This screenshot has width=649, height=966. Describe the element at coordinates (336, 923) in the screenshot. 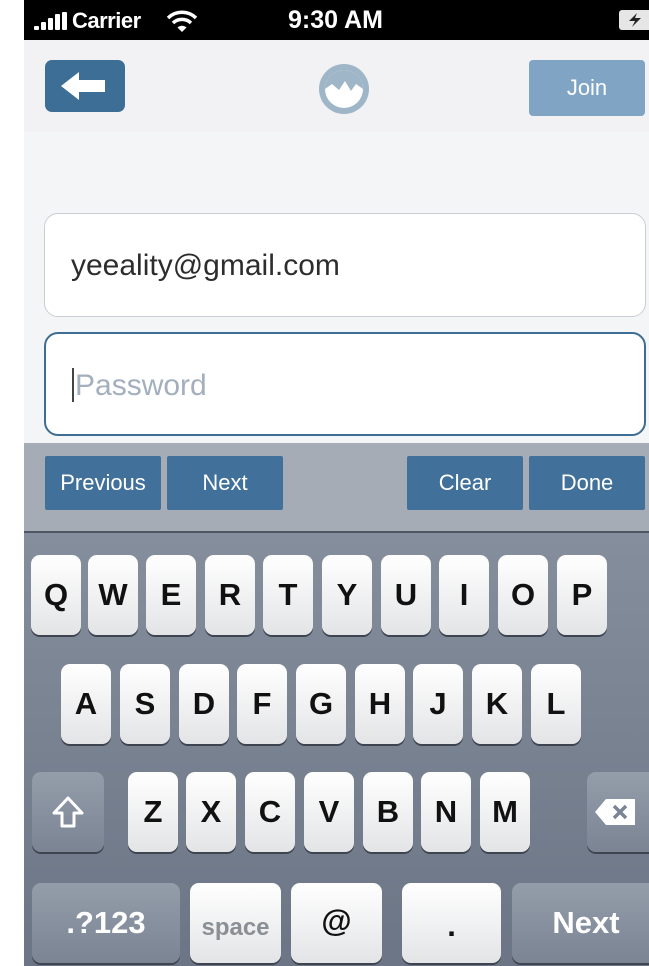

I see `at-key: @` at that location.